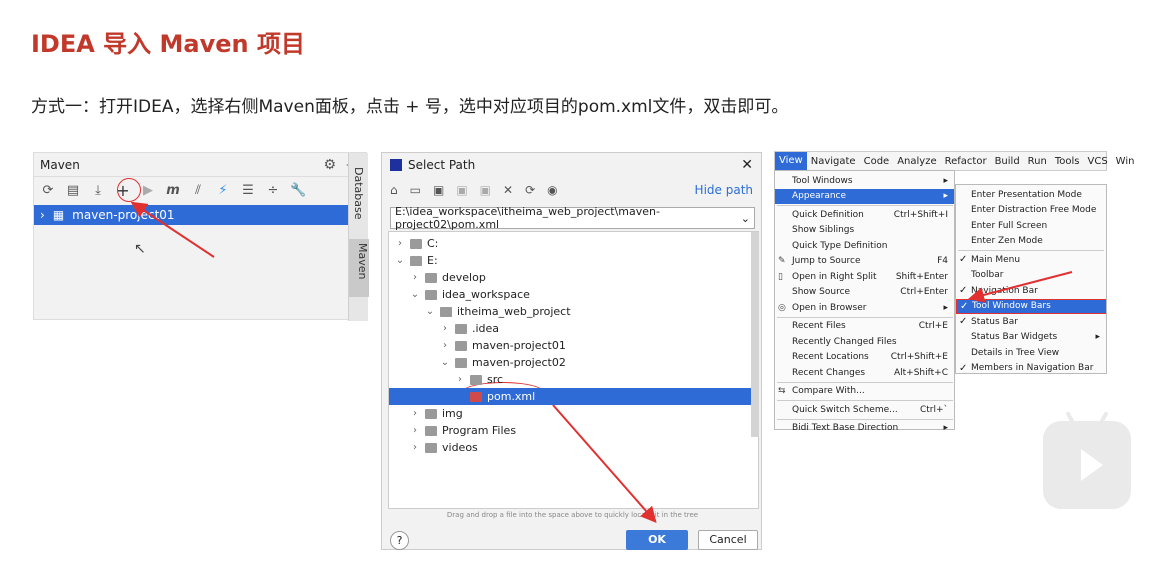 The height and width of the screenshot is (561, 1153). Describe the element at coordinates (1020, 287) in the screenshot. I see `arrow-to-tool-window-bars` at that location.